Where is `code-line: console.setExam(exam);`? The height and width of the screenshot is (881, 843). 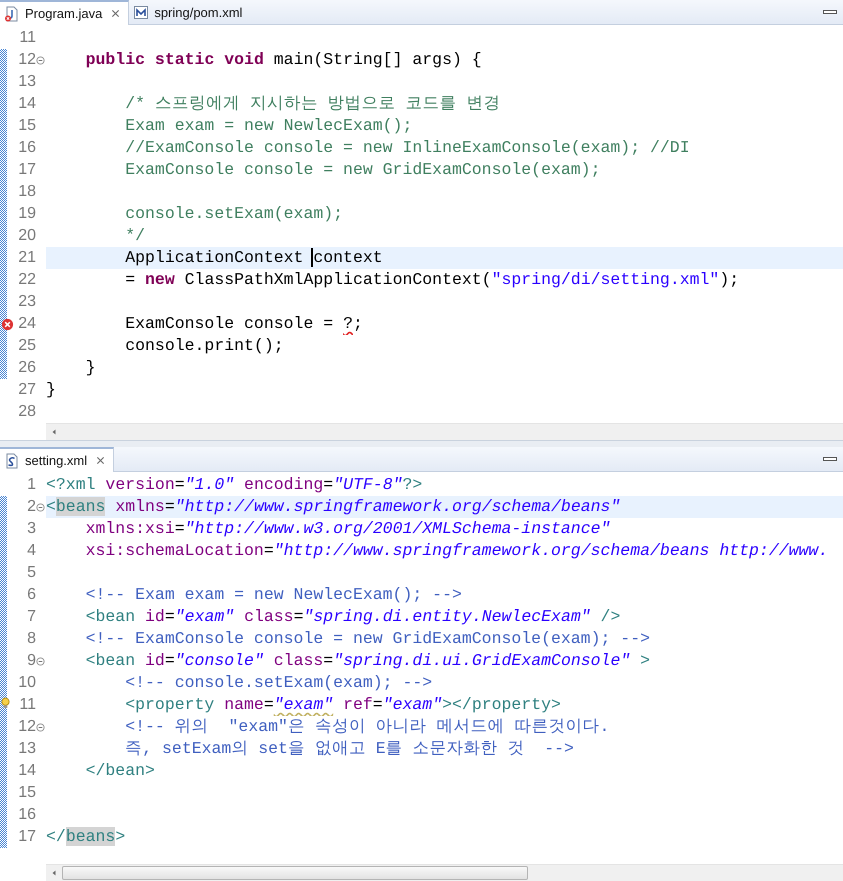 code-line: console.setExam(exam); is located at coordinates (234, 214).